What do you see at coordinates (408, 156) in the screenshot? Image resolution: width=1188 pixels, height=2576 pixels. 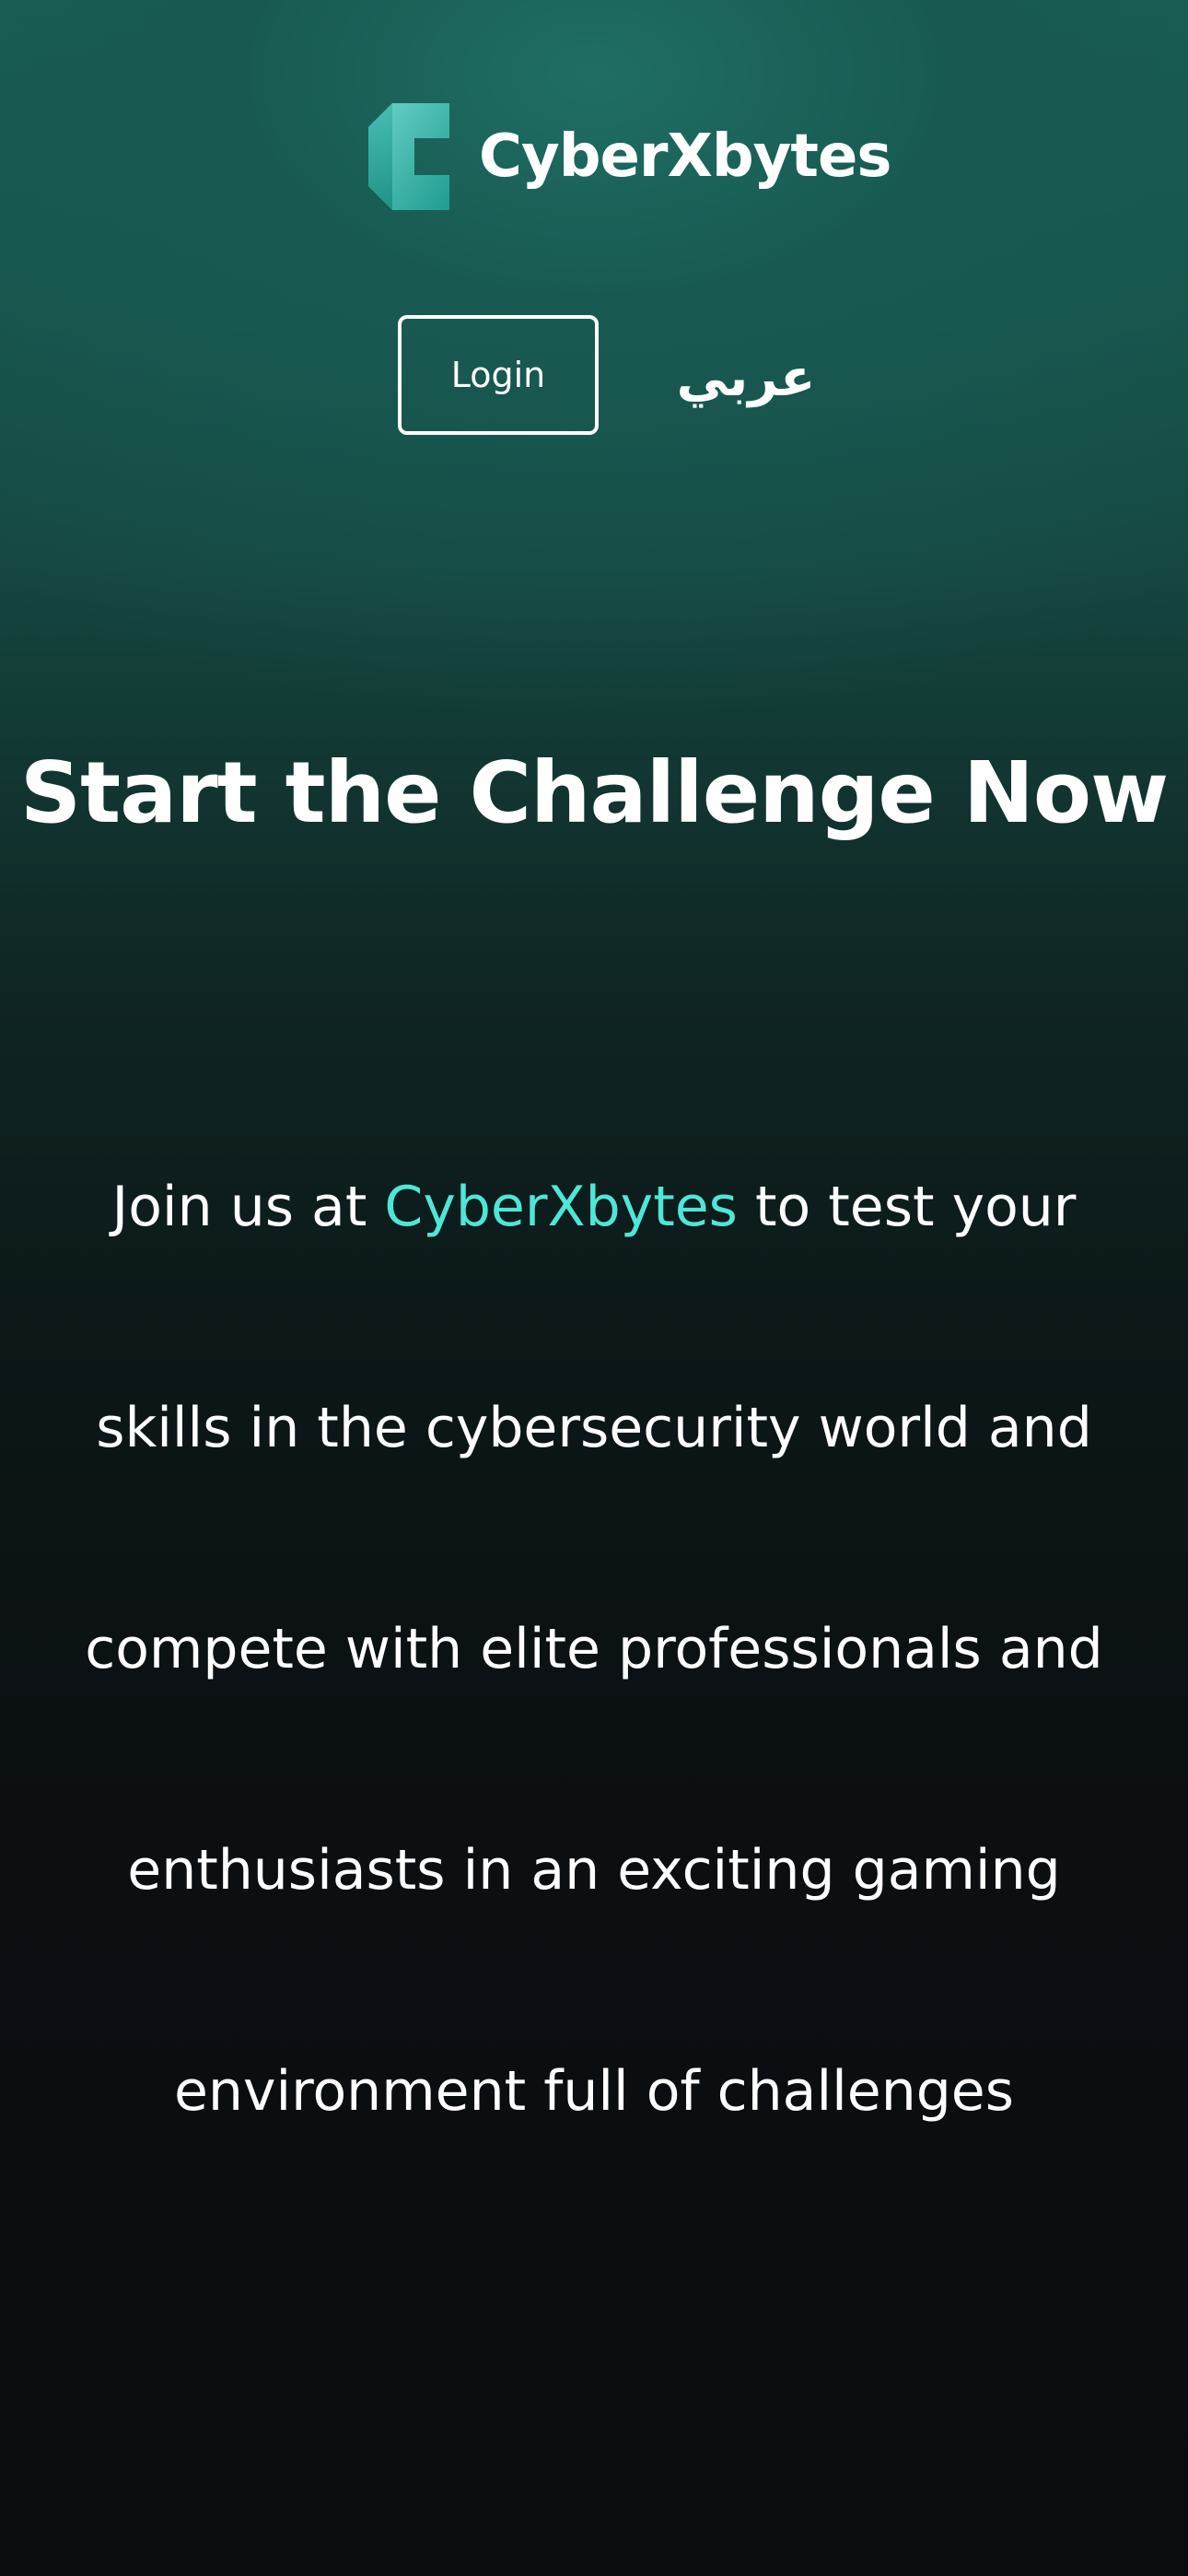 I see `cyberxbytes-logo-icon` at bounding box center [408, 156].